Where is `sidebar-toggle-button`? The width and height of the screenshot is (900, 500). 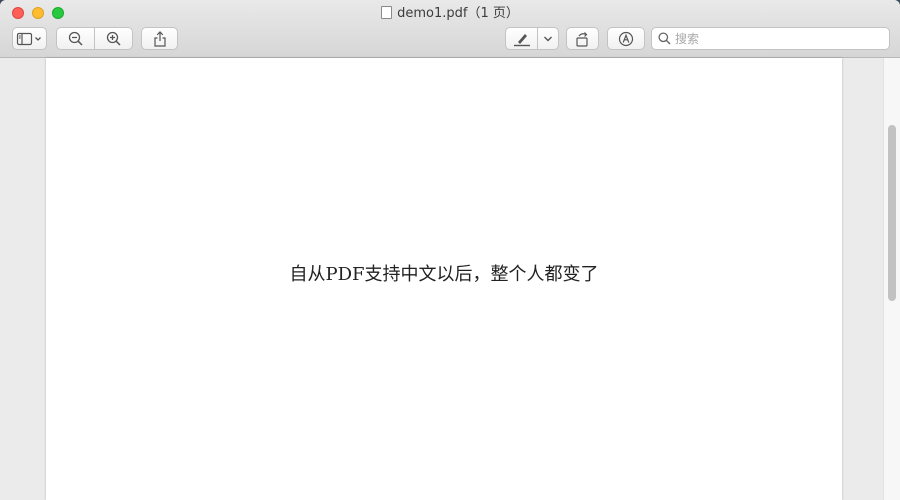
sidebar-toggle-button is located at coordinates (29, 38).